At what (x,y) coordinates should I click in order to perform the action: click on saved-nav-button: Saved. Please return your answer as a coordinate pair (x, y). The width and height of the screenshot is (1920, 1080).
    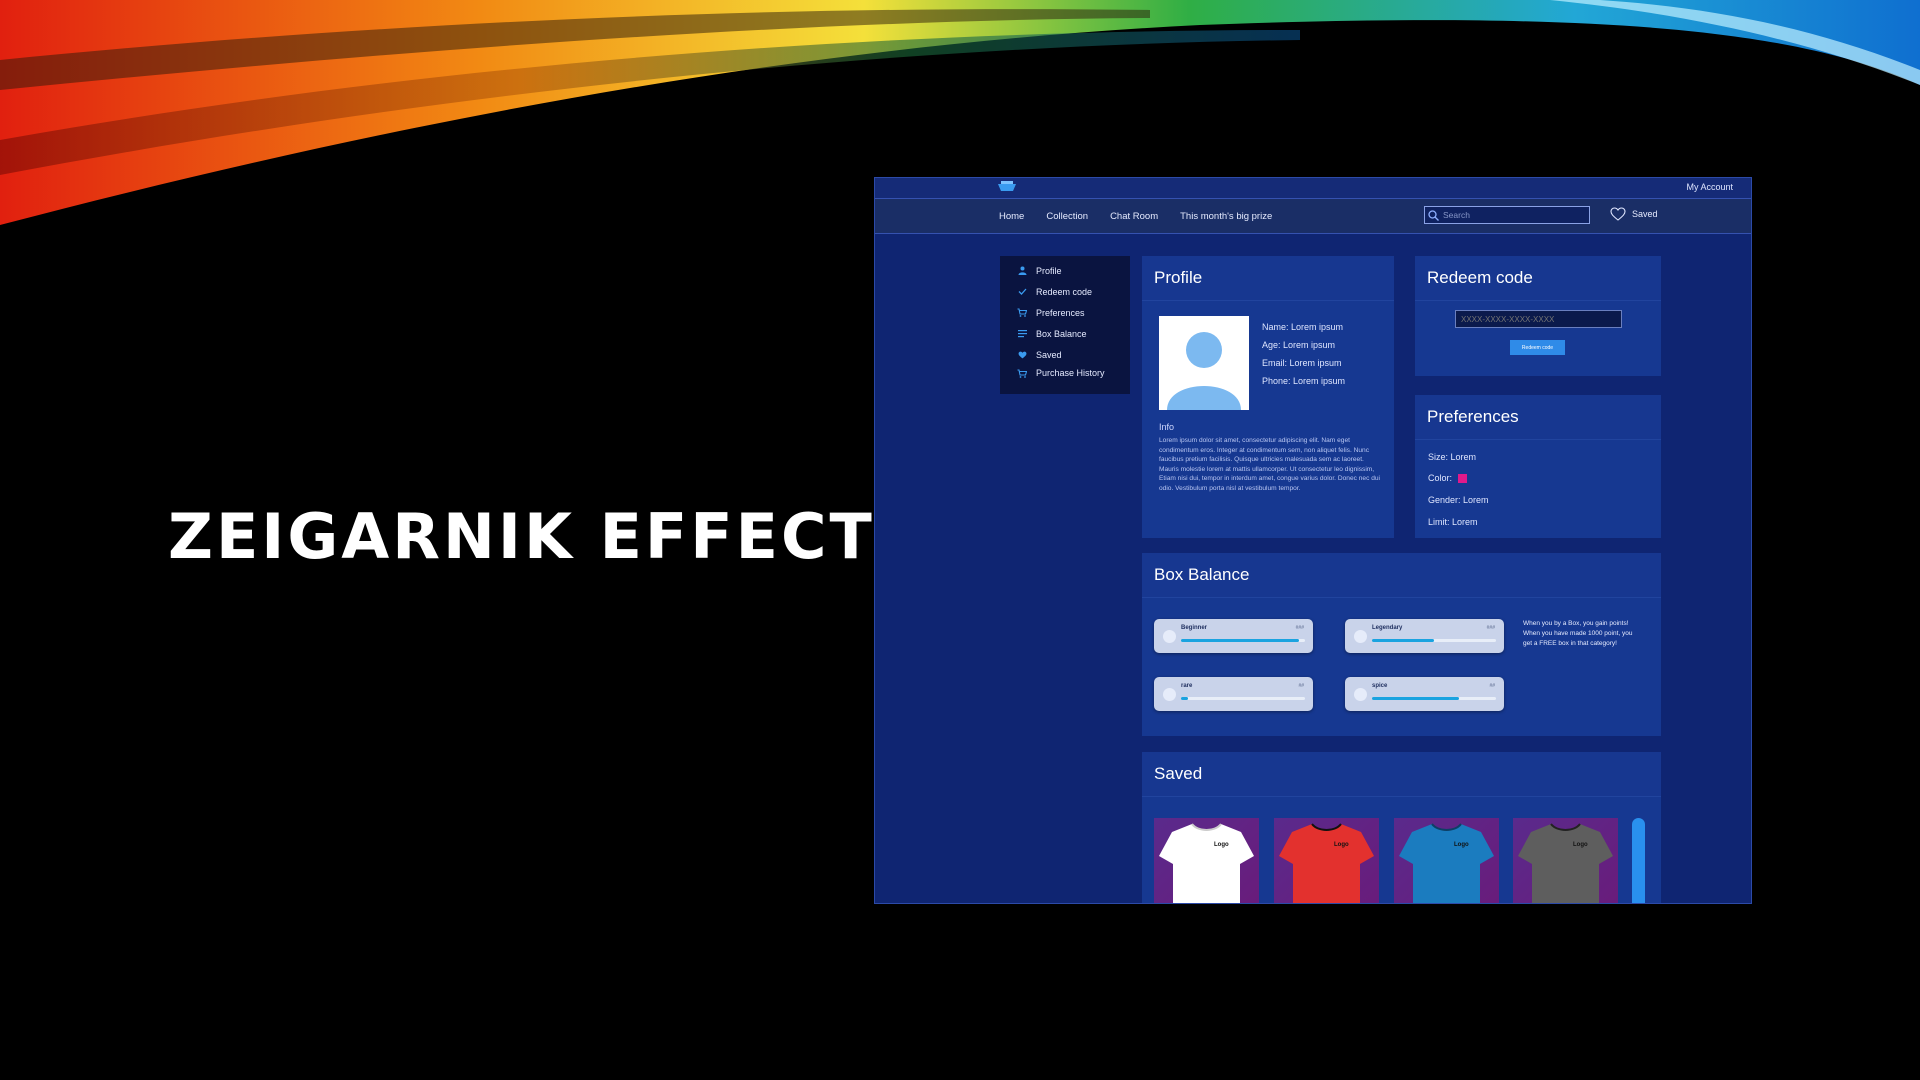
    Looking at the image, I should click on (1634, 214).